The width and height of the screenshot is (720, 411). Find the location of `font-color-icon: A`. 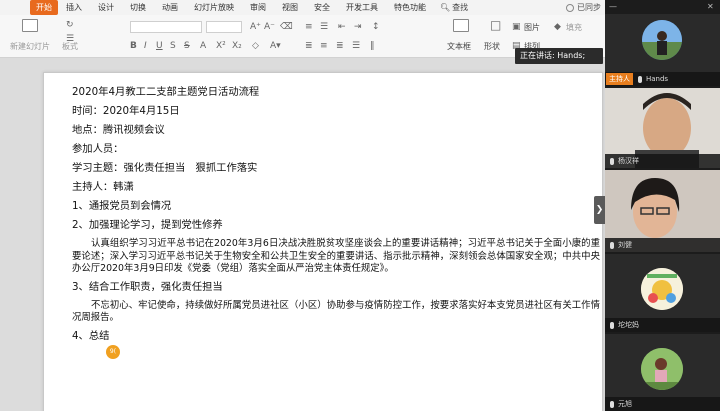

font-color-icon: A is located at coordinates (203, 46).